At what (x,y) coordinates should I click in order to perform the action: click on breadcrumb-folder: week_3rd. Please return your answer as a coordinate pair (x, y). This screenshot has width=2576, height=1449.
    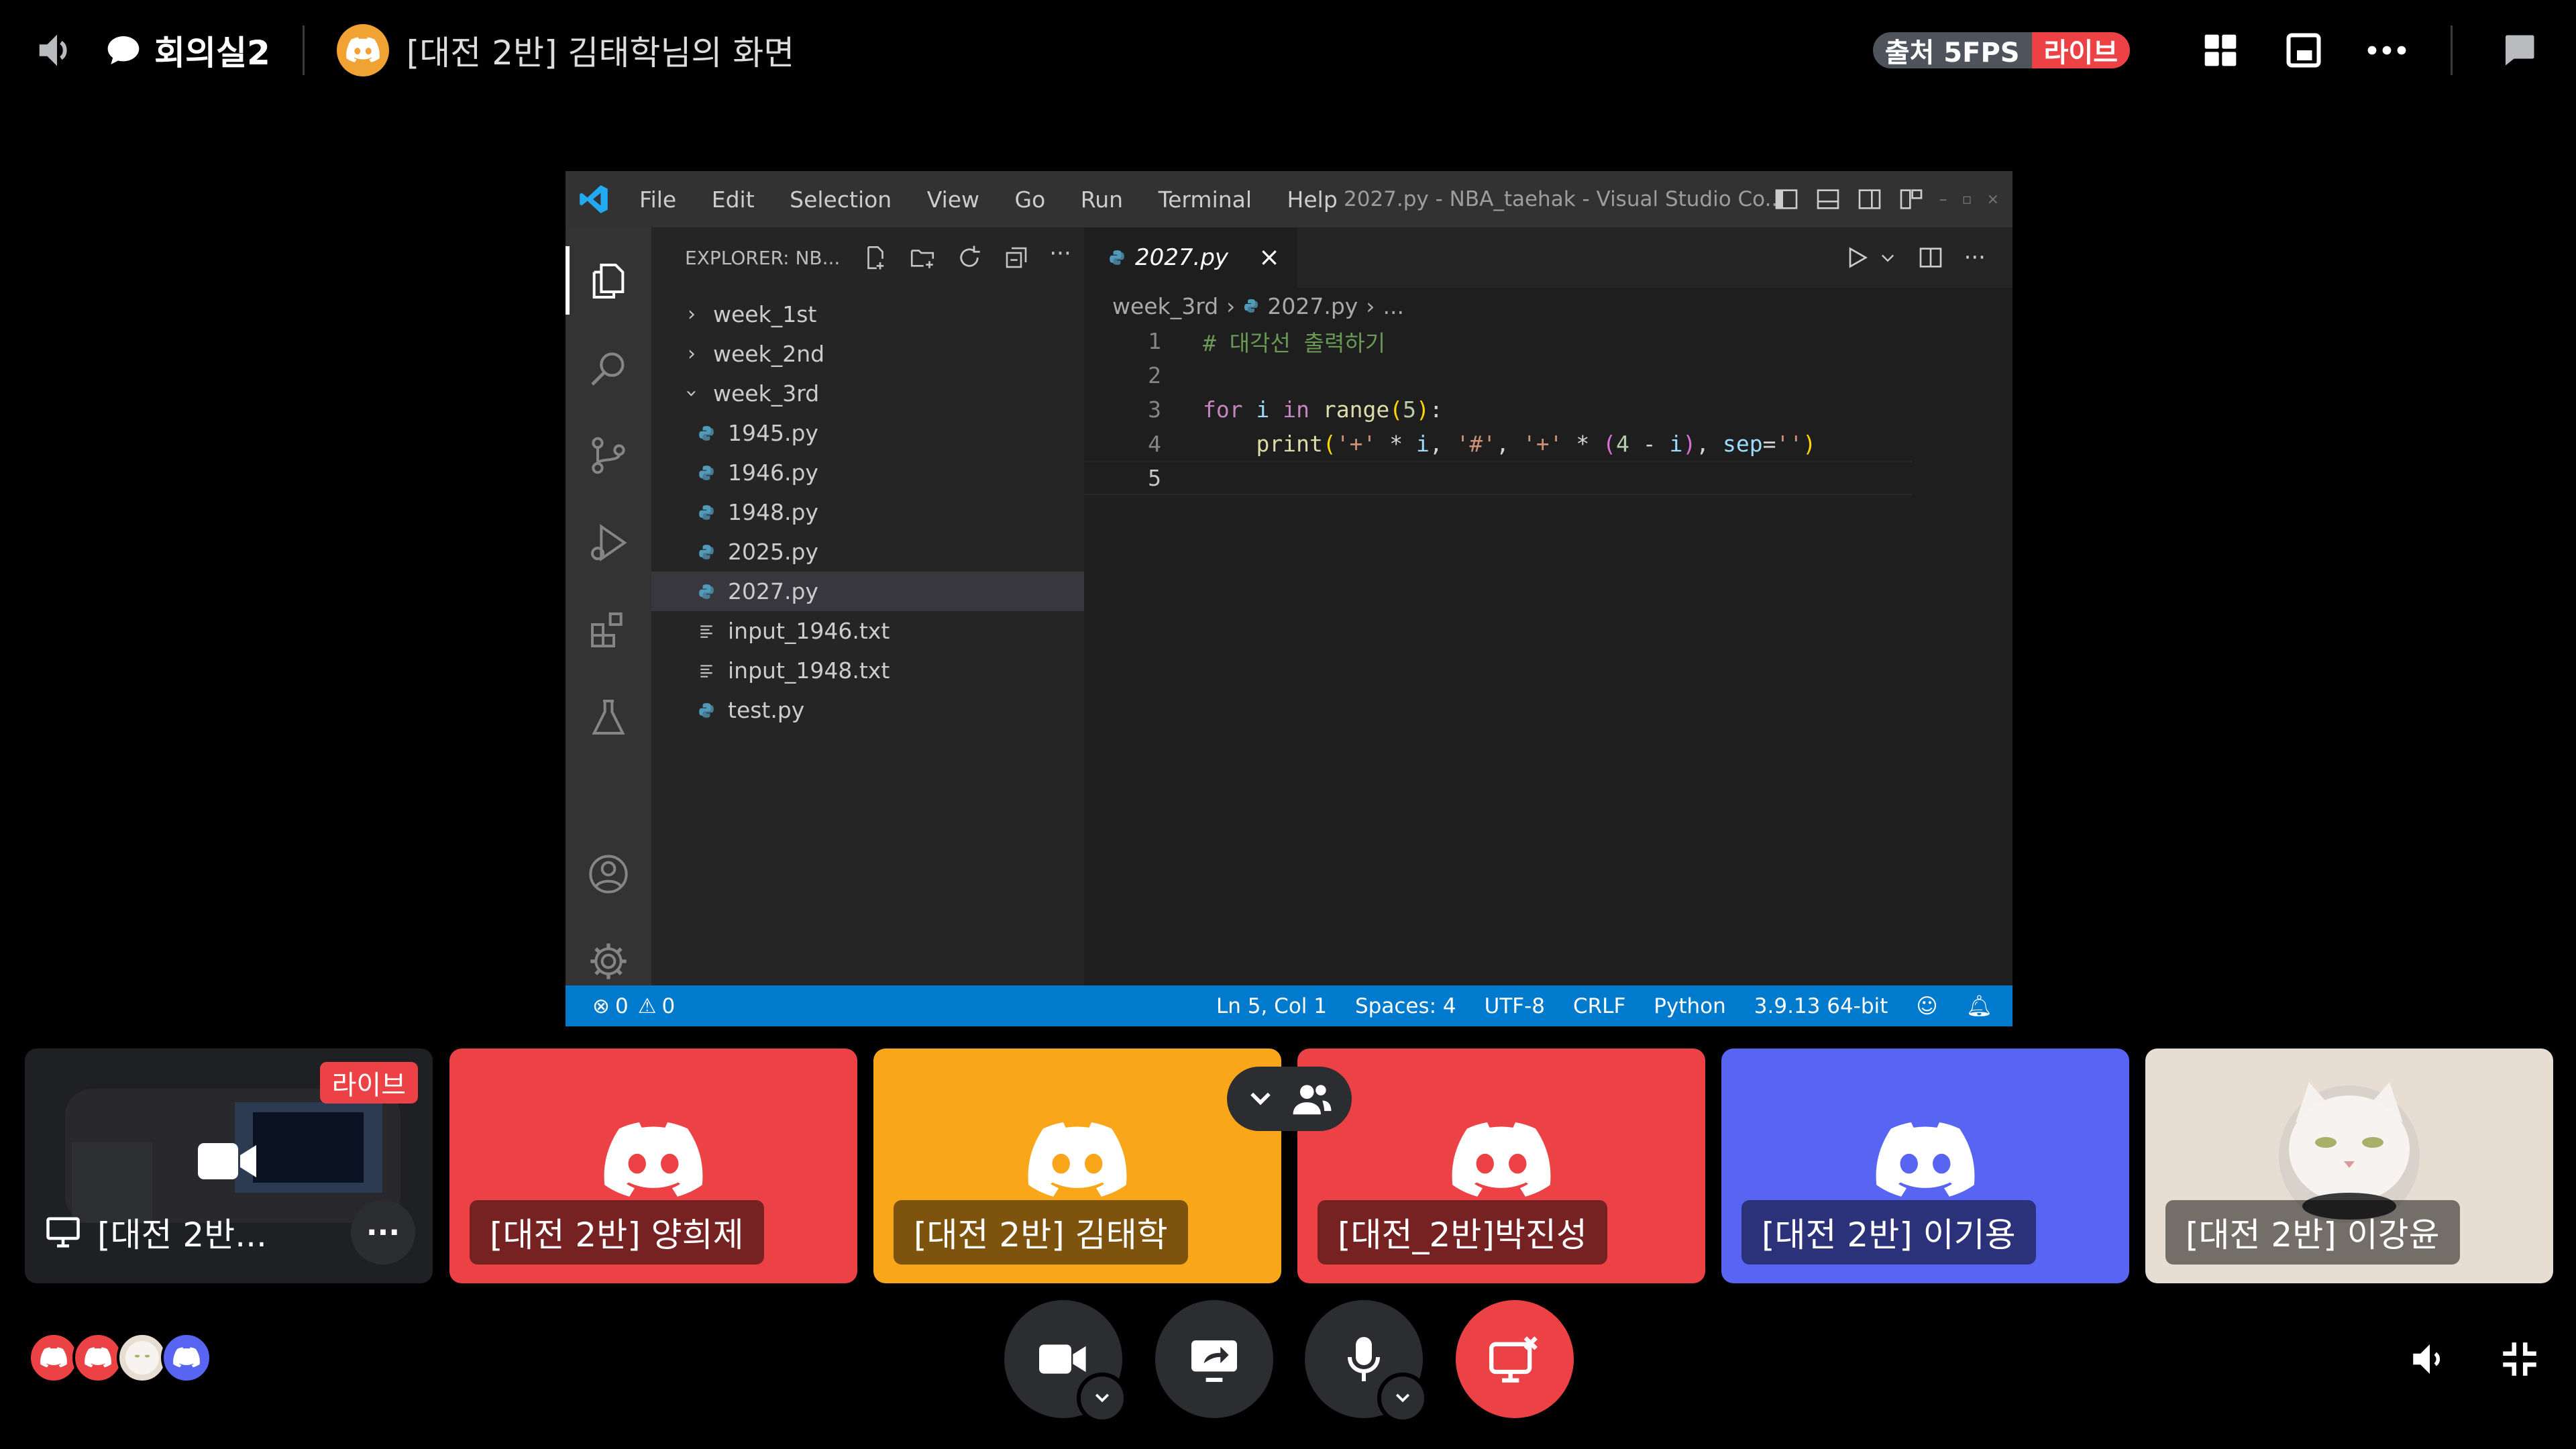
    Looking at the image, I should click on (1165, 306).